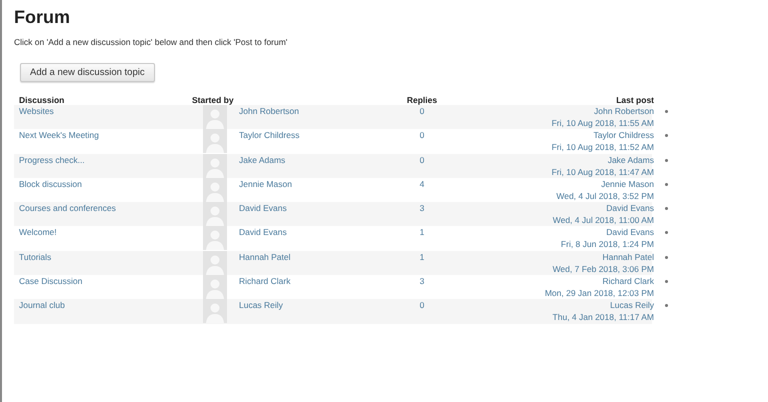 This screenshot has width=768, height=402. What do you see at coordinates (87, 72) in the screenshot?
I see `add-discussion-button: Add a new discussion topic` at bounding box center [87, 72].